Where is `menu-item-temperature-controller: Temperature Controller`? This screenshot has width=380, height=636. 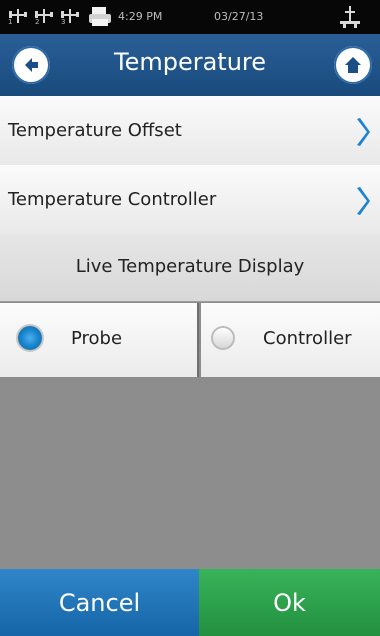
menu-item-temperature-controller: Temperature Controller is located at coordinates (190, 201).